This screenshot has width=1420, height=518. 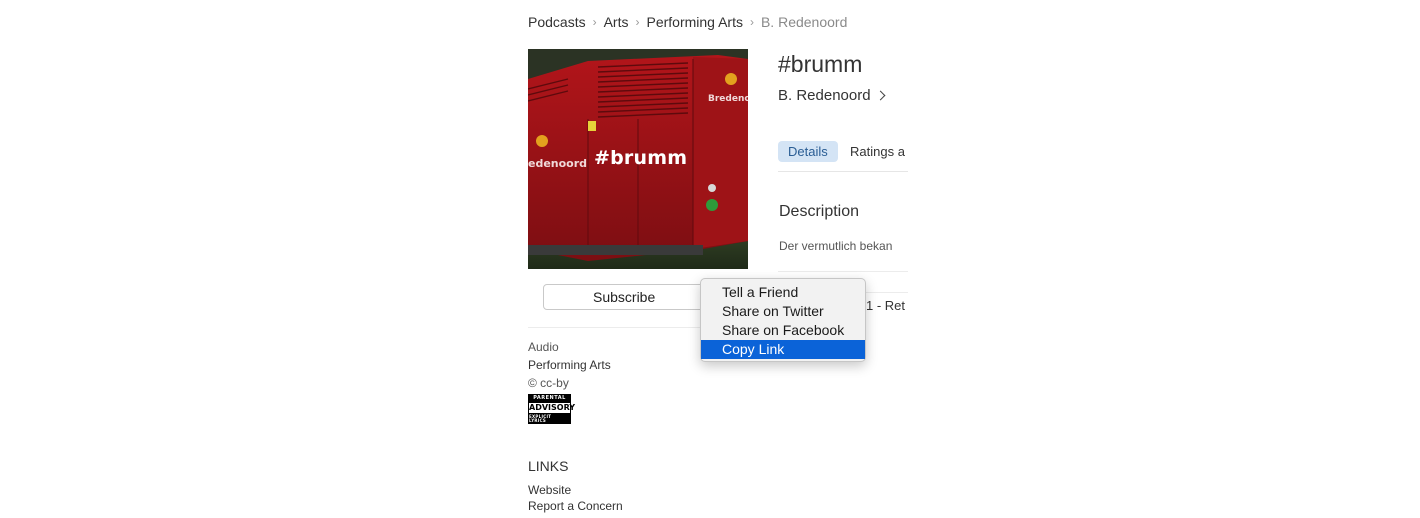 I want to click on media-type-label: Audio, so click(x=543, y=347).